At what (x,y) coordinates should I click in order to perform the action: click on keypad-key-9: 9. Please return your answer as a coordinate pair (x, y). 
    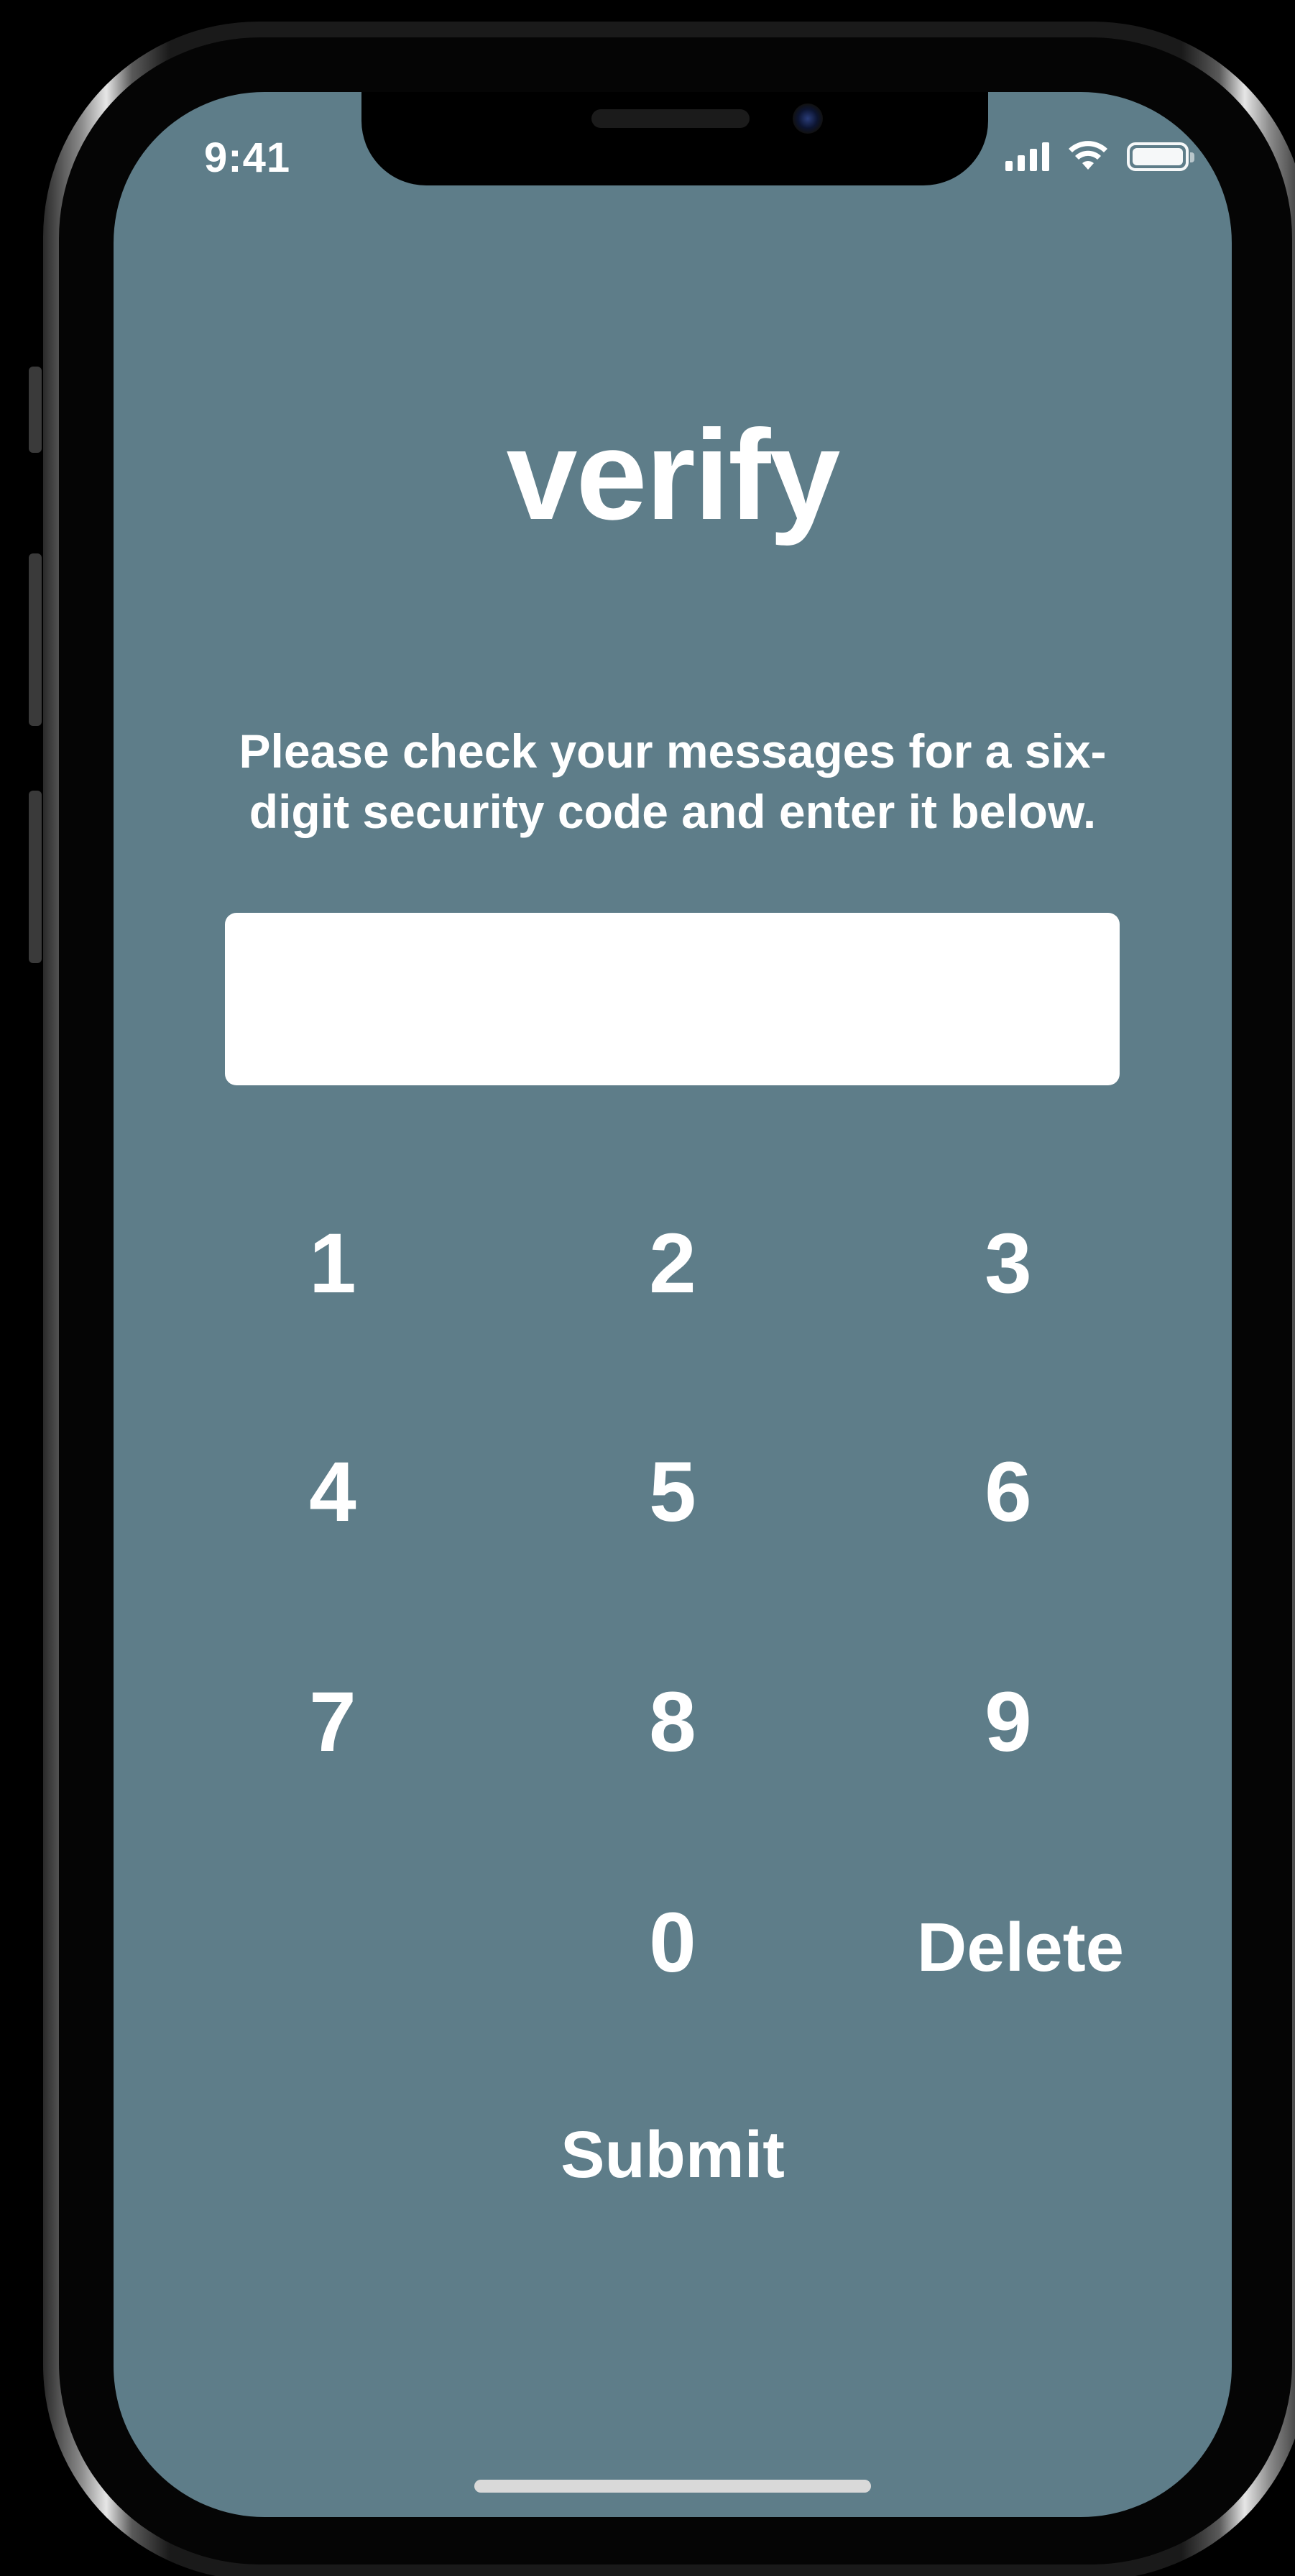
    Looking at the image, I should click on (1009, 1722).